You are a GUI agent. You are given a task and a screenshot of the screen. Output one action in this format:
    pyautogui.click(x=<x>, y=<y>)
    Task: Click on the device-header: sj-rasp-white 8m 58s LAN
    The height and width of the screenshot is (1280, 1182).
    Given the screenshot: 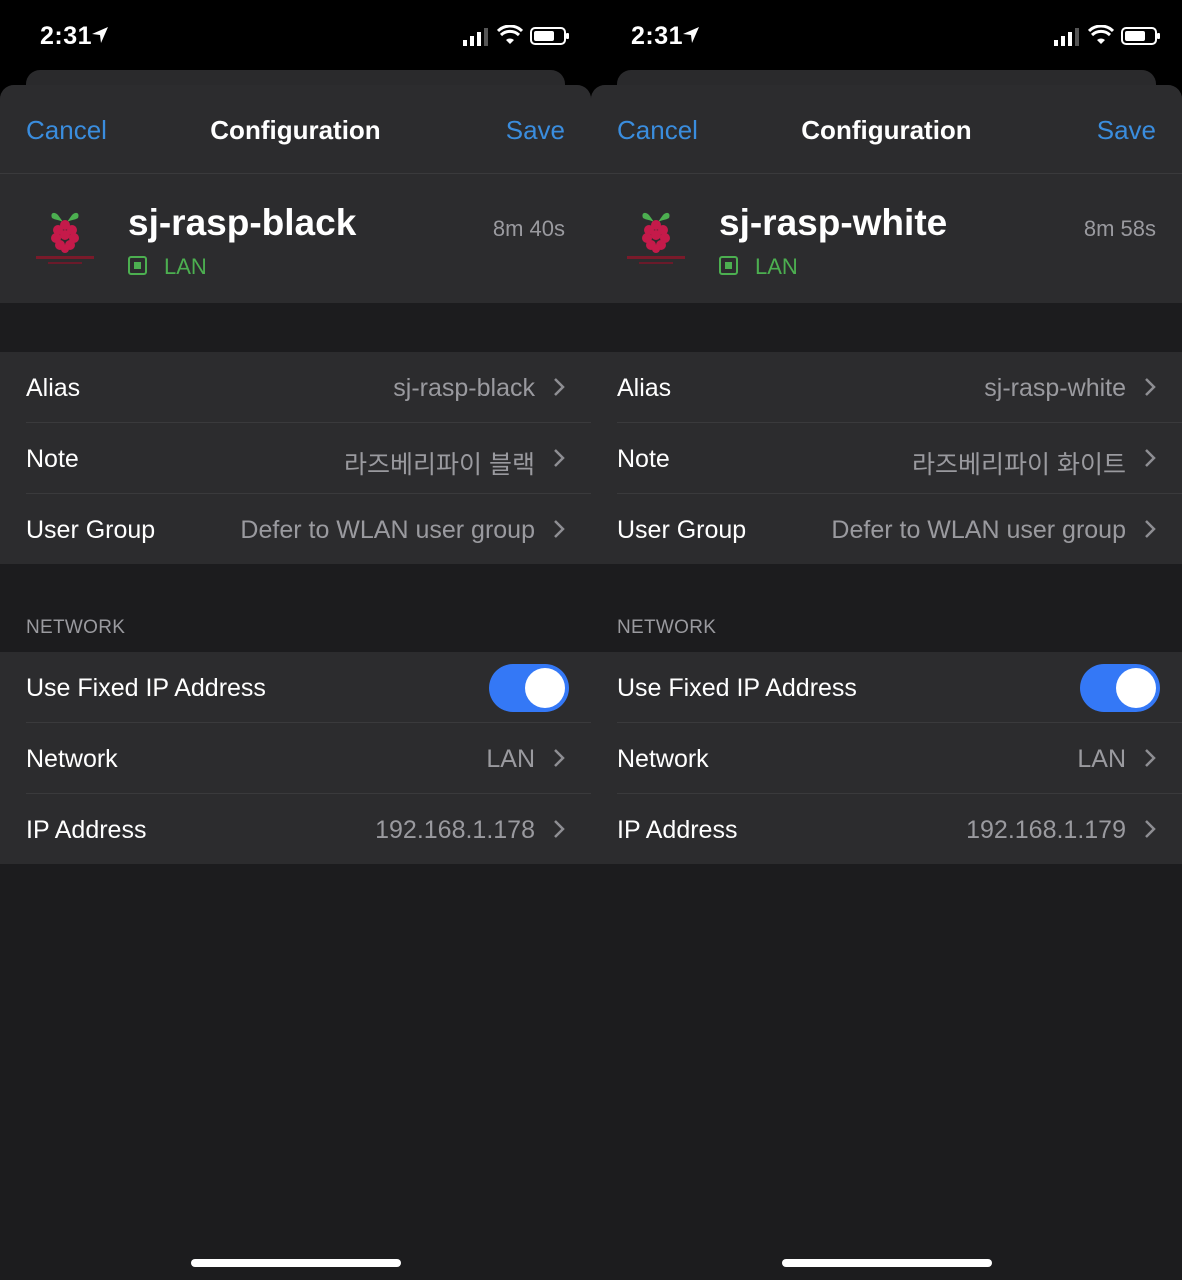 What is the action you would take?
    pyautogui.click(x=886, y=238)
    